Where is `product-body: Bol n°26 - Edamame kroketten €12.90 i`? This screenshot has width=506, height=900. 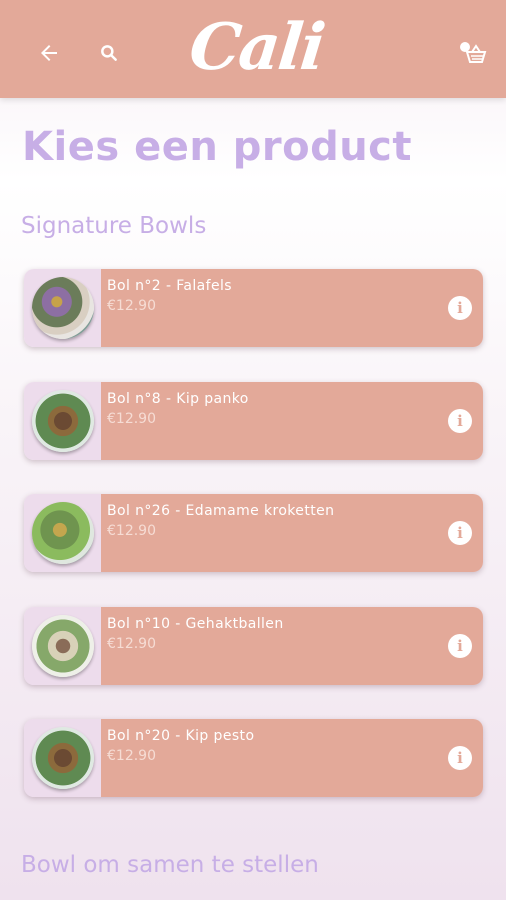 product-body: Bol n°26 - Edamame kroketten €12.90 i is located at coordinates (292, 533).